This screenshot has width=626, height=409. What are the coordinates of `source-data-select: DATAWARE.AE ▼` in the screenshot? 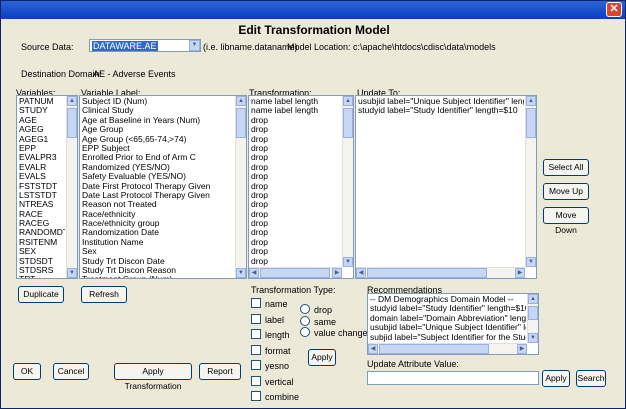 It's located at (145, 45).